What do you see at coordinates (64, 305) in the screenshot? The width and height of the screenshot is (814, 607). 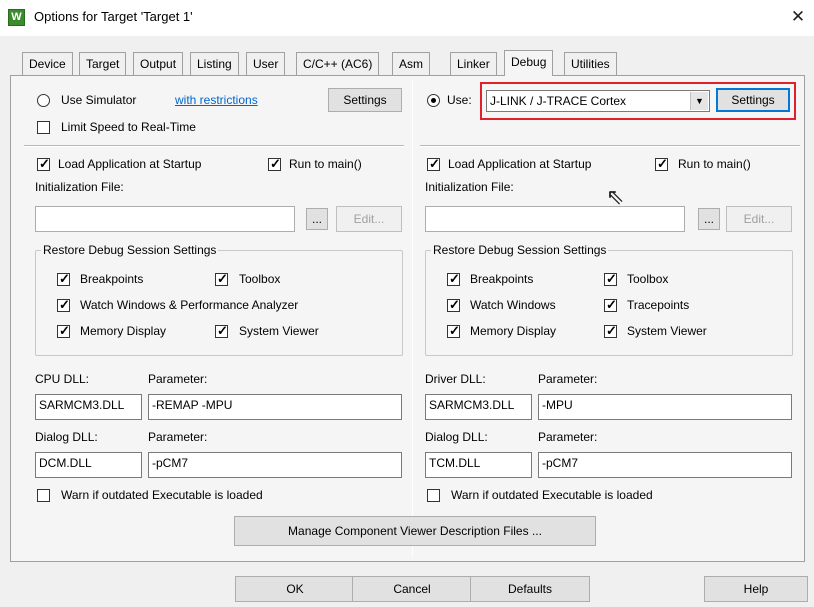 I see `left-watch-windows-checkbox` at bounding box center [64, 305].